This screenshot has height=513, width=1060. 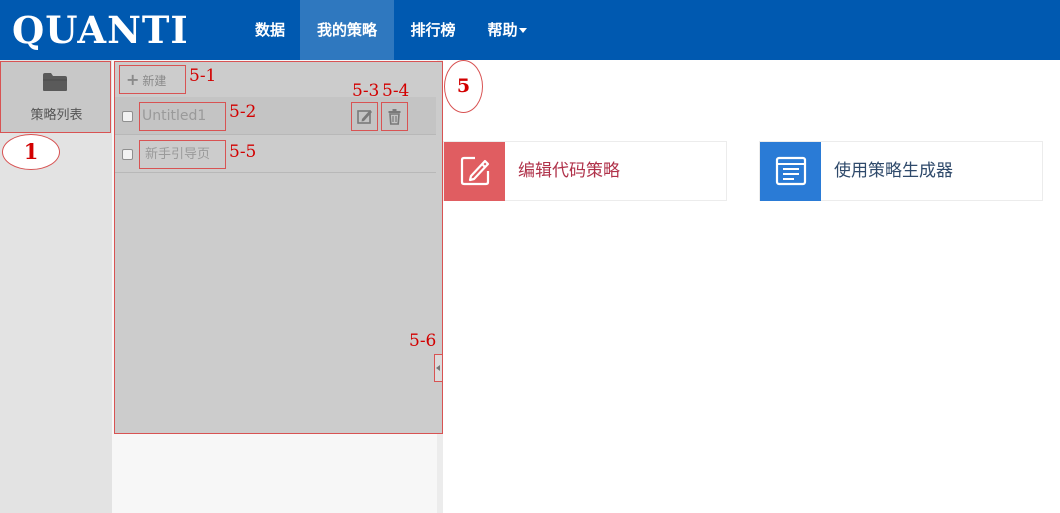 I want to click on edit-icon, so click(x=364, y=117).